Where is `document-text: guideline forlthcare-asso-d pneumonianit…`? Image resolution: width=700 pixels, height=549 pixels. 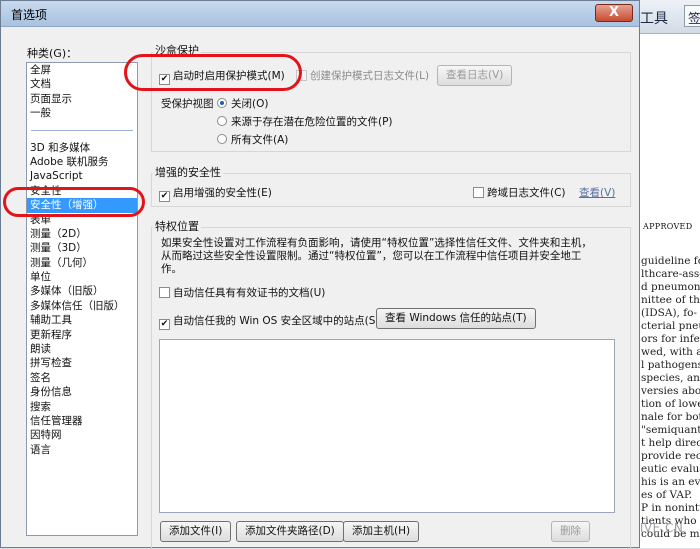 document-text: guideline forlthcare-asso-d pneumonianit… is located at coordinates (670, 398).